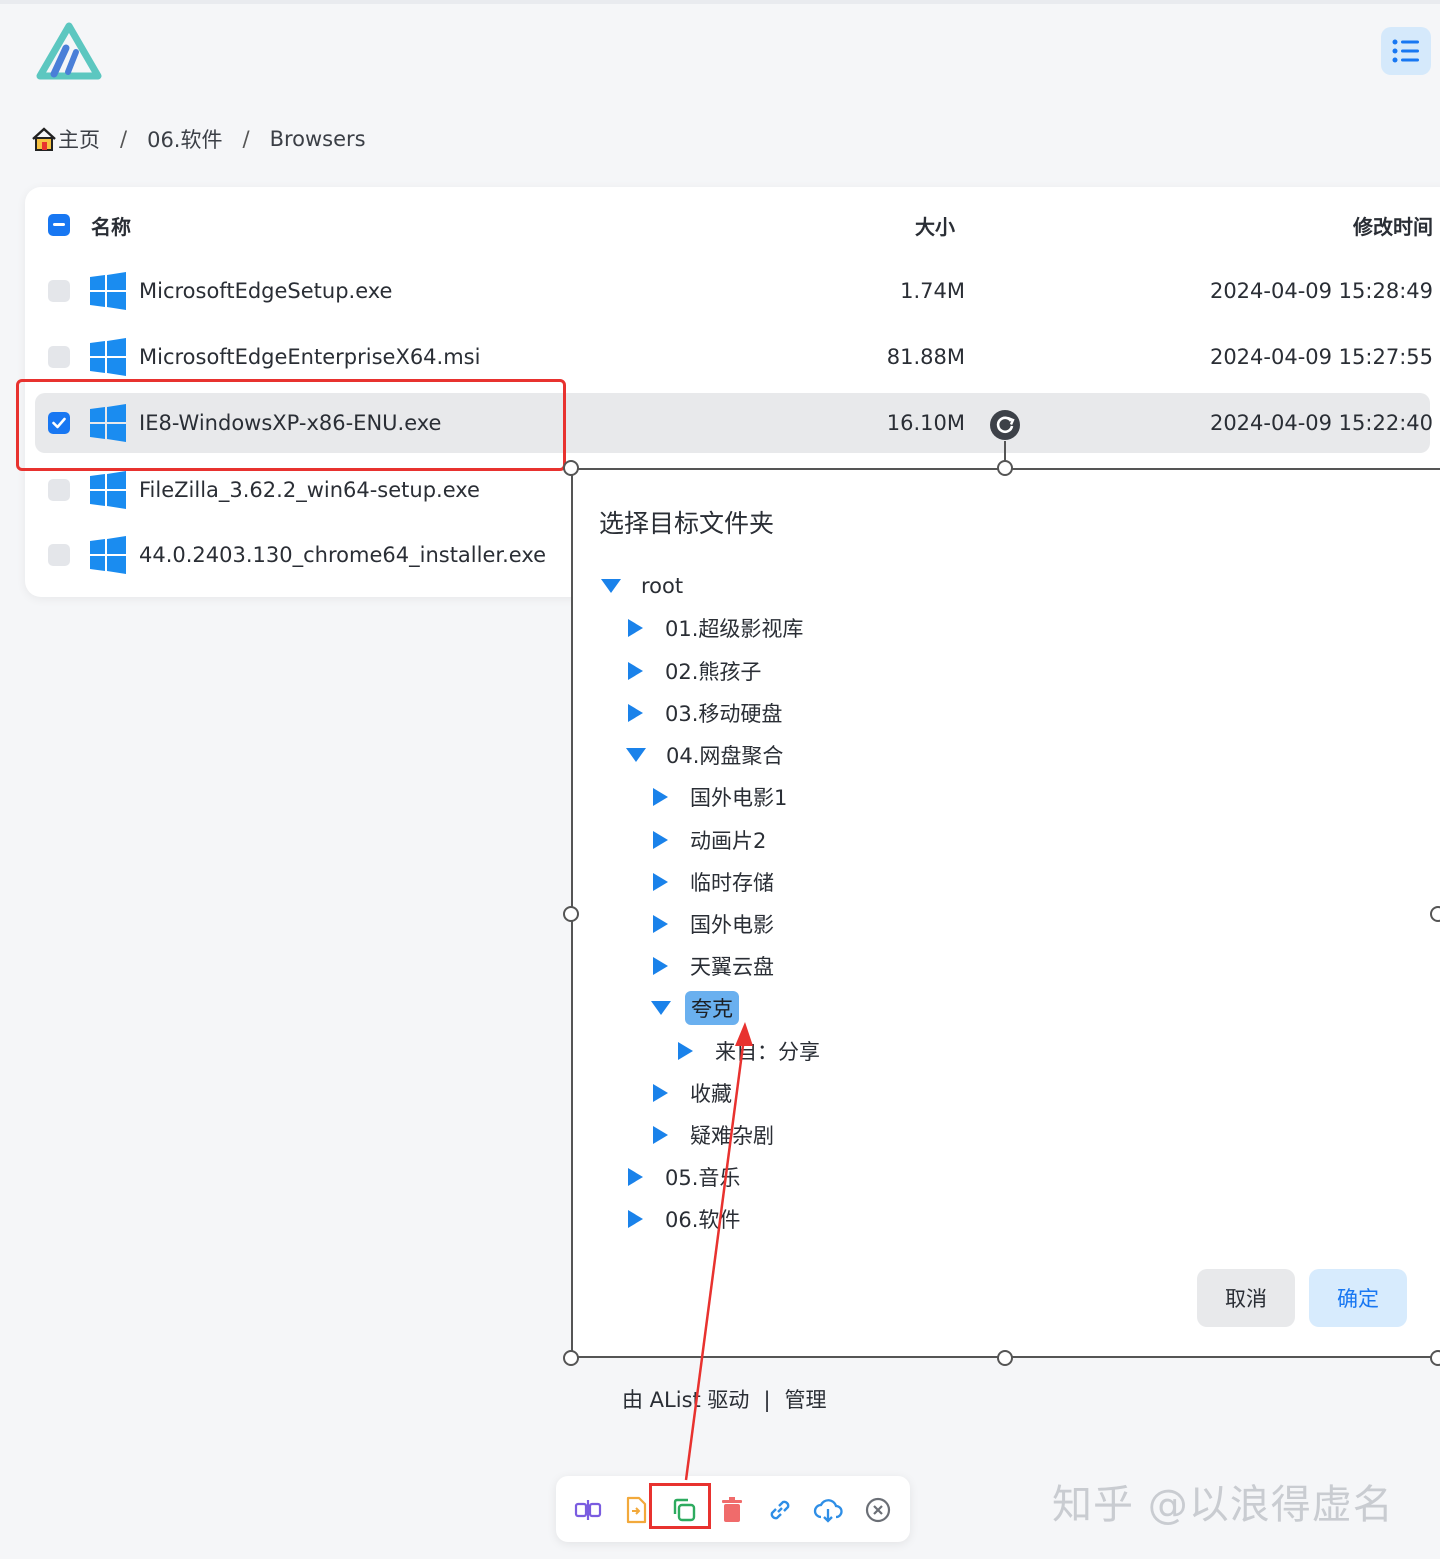  What do you see at coordinates (925, 357) in the screenshot?
I see `file-size: 81.88M` at bounding box center [925, 357].